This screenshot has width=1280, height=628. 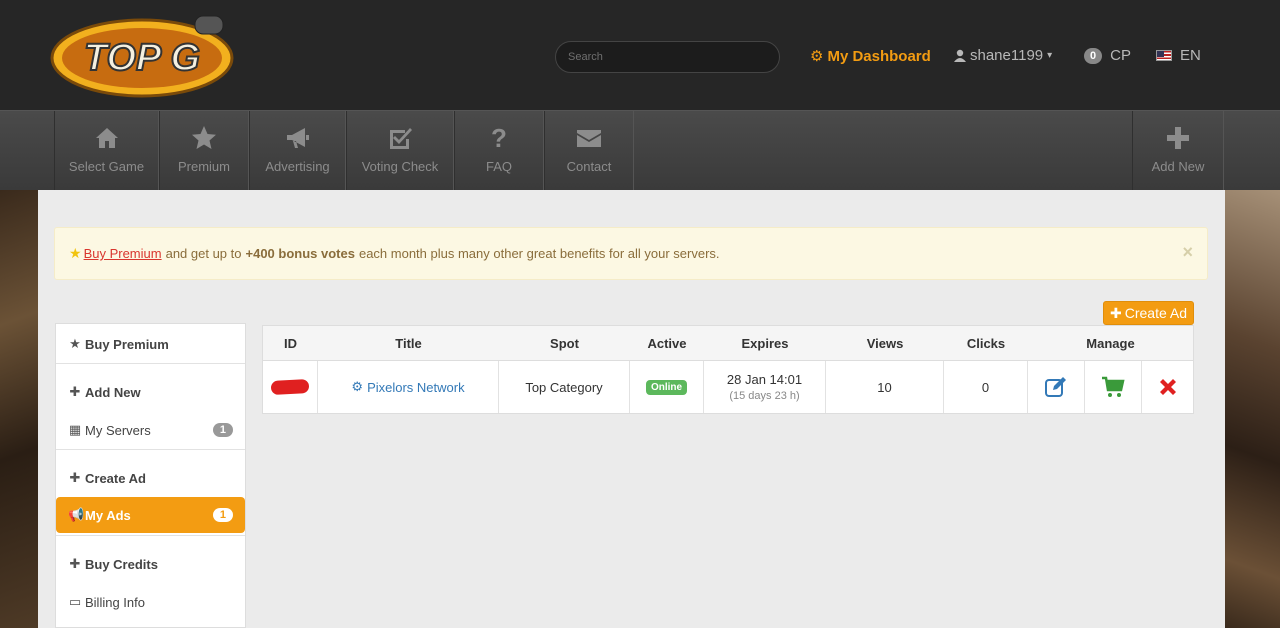 I want to click on cell-active: Online, so click(x=667, y=387).